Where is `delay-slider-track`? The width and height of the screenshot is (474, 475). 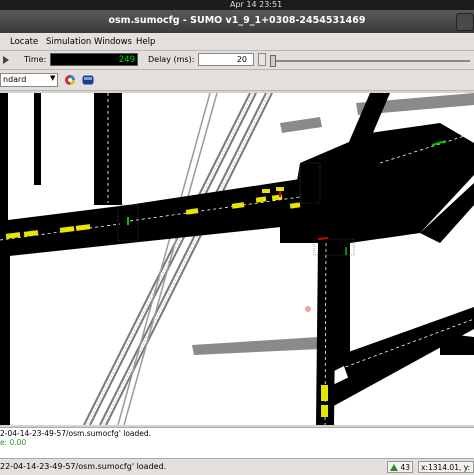
delay-slider-track is located at coordinates (370, 61).